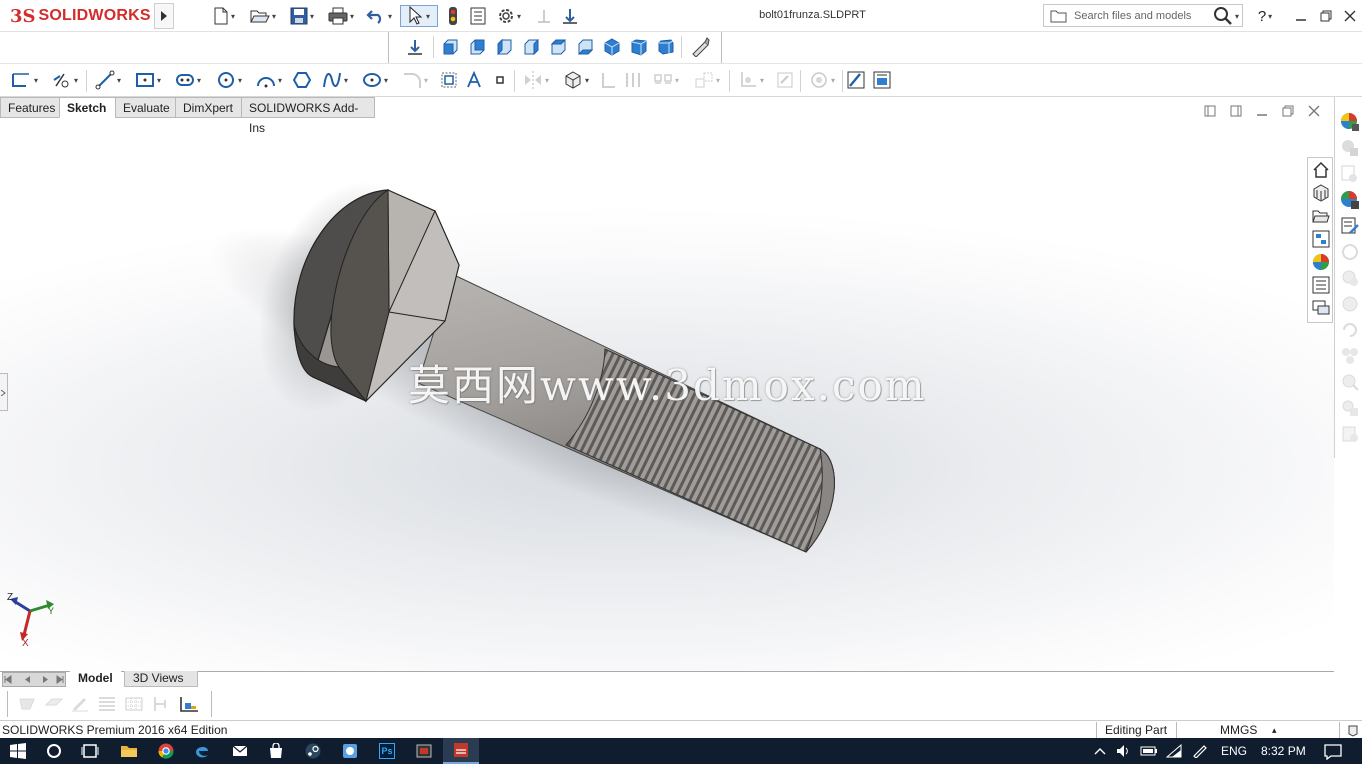  Describe the element at coordinates (189, 704) in the screenshot. I see `dimension-scheme-icon` at that location.